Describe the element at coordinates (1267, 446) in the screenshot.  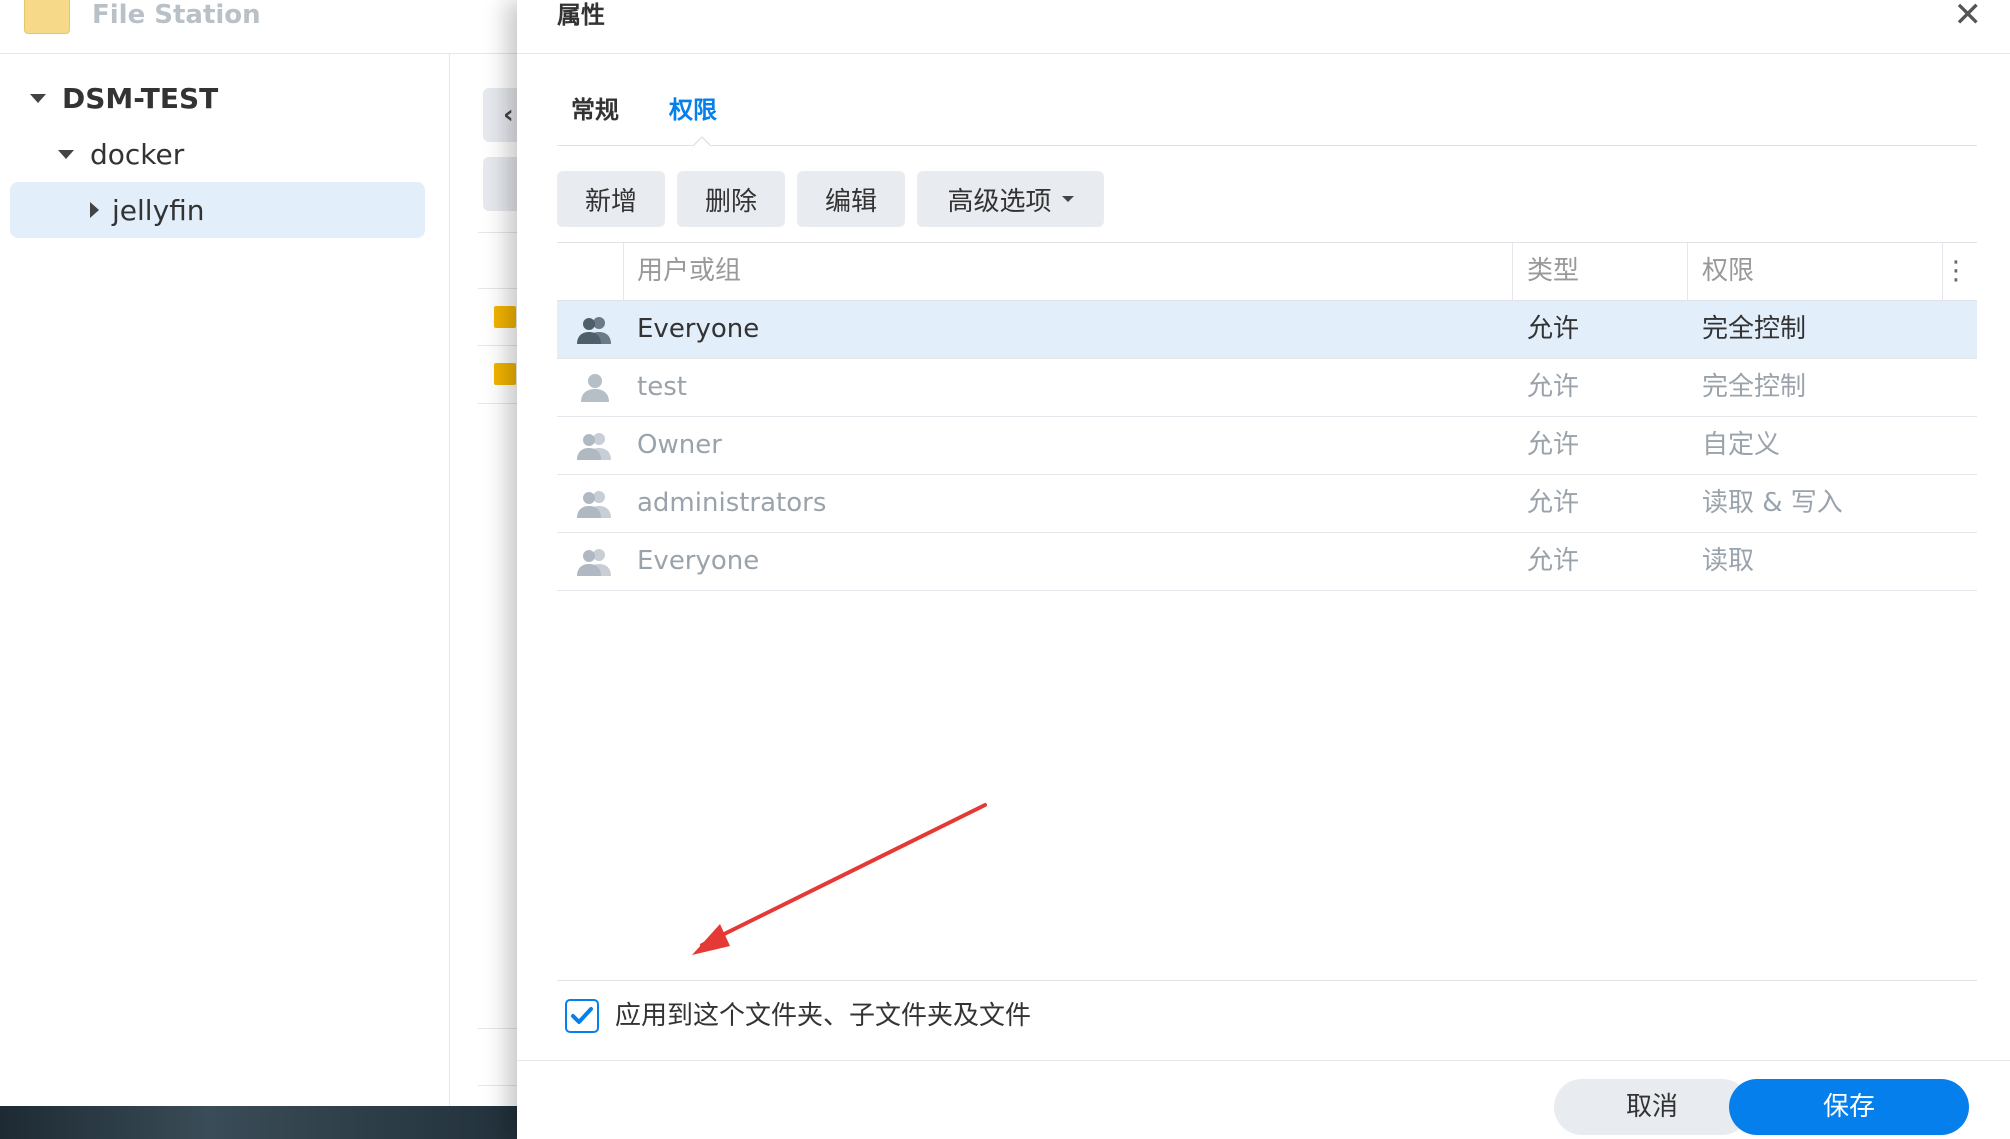
I see `table-row: Owner 允许 自定义` at that location.